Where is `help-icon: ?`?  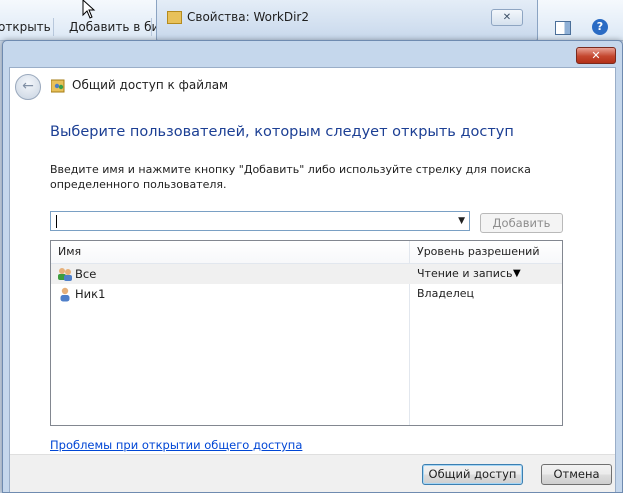 help-icon: ? is located at coordinates (600, 27).